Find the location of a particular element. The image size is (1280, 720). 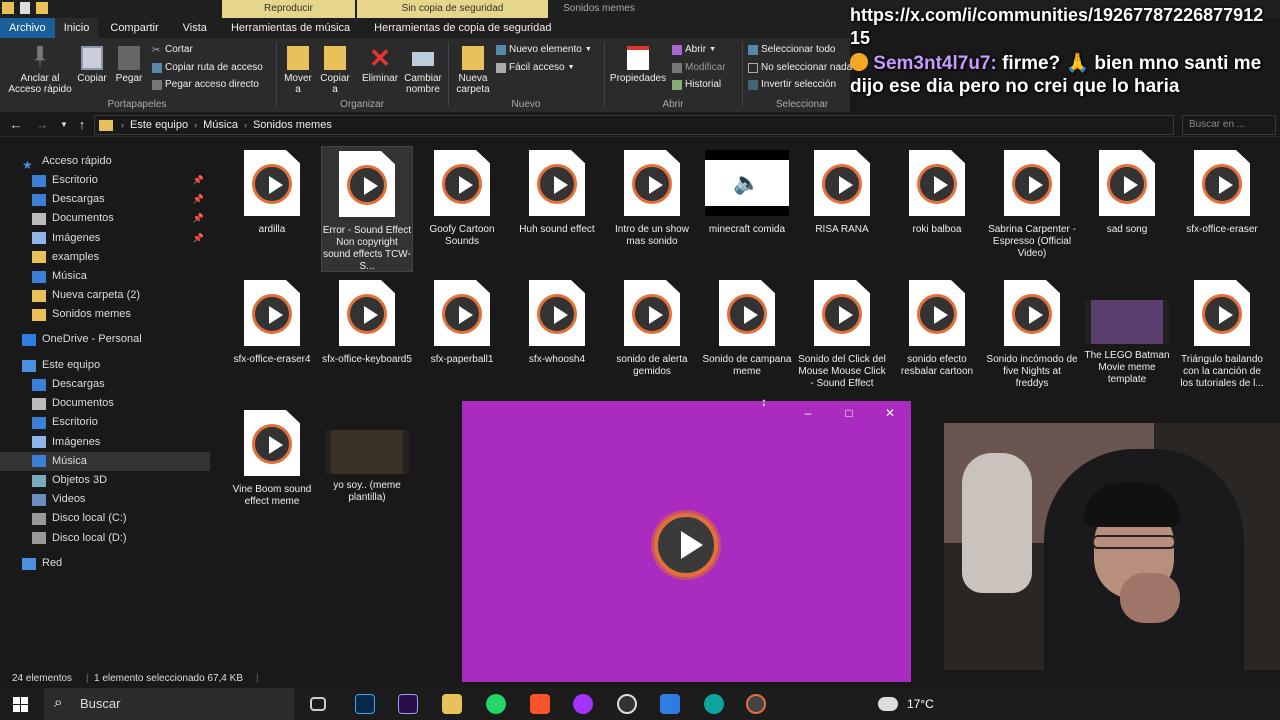

file-item: Goofy Cartoon Sounds is located at coordinates (462, 197).